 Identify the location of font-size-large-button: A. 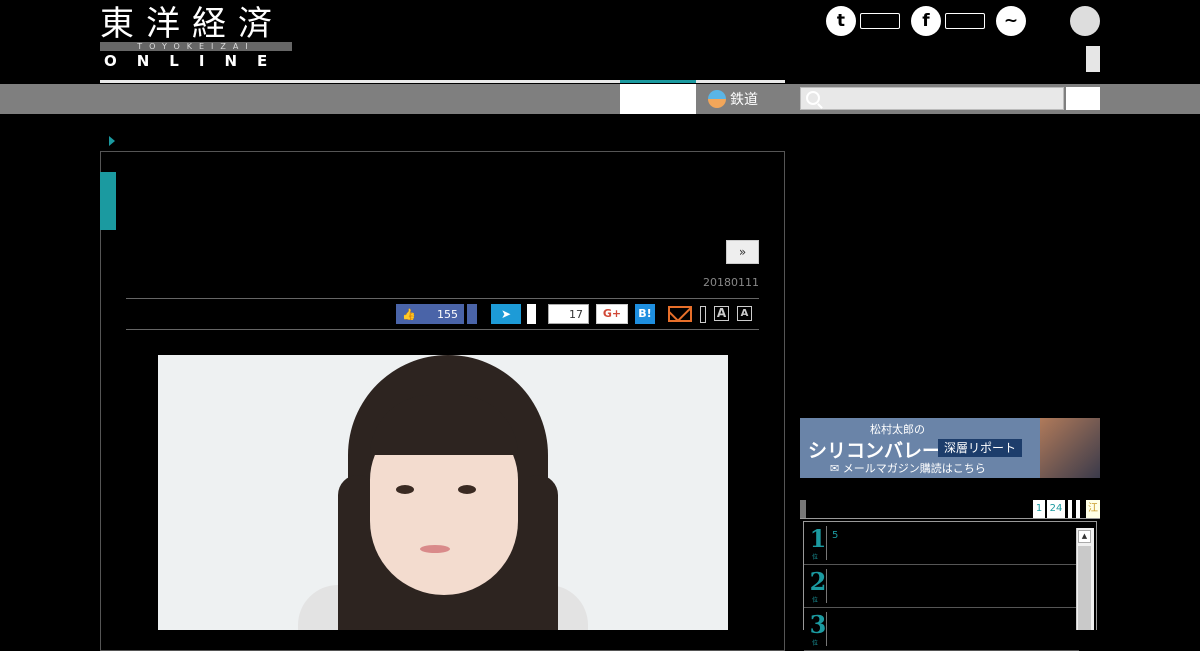
(721, 313).